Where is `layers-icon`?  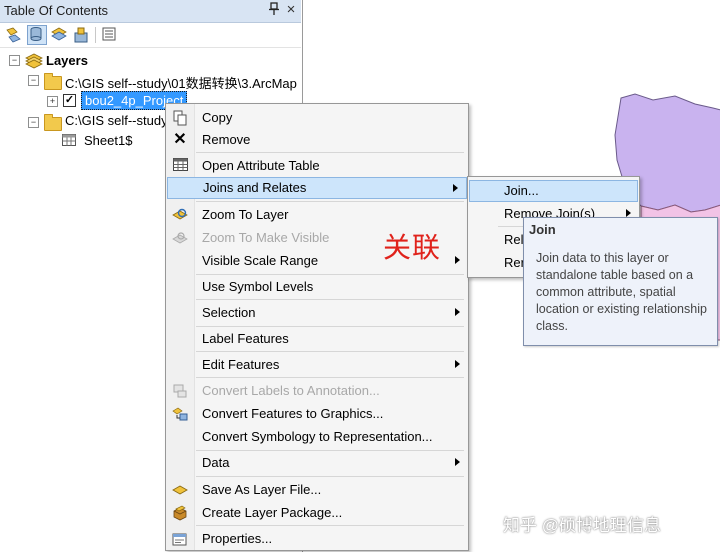
layers-icon is located at coordinates (34, 62).